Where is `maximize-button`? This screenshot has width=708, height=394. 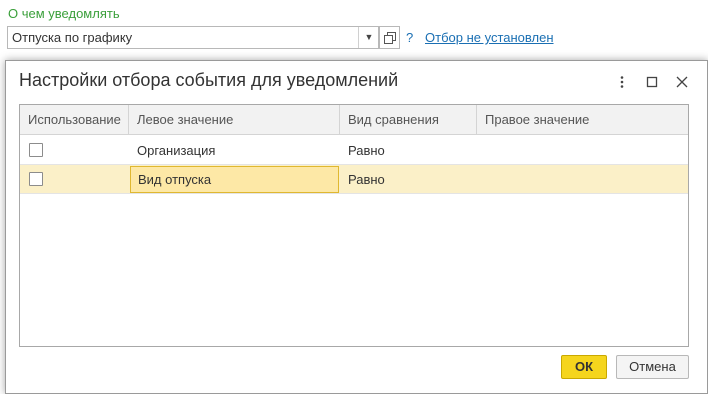
maximize-button is located at coordinates (652, 82).